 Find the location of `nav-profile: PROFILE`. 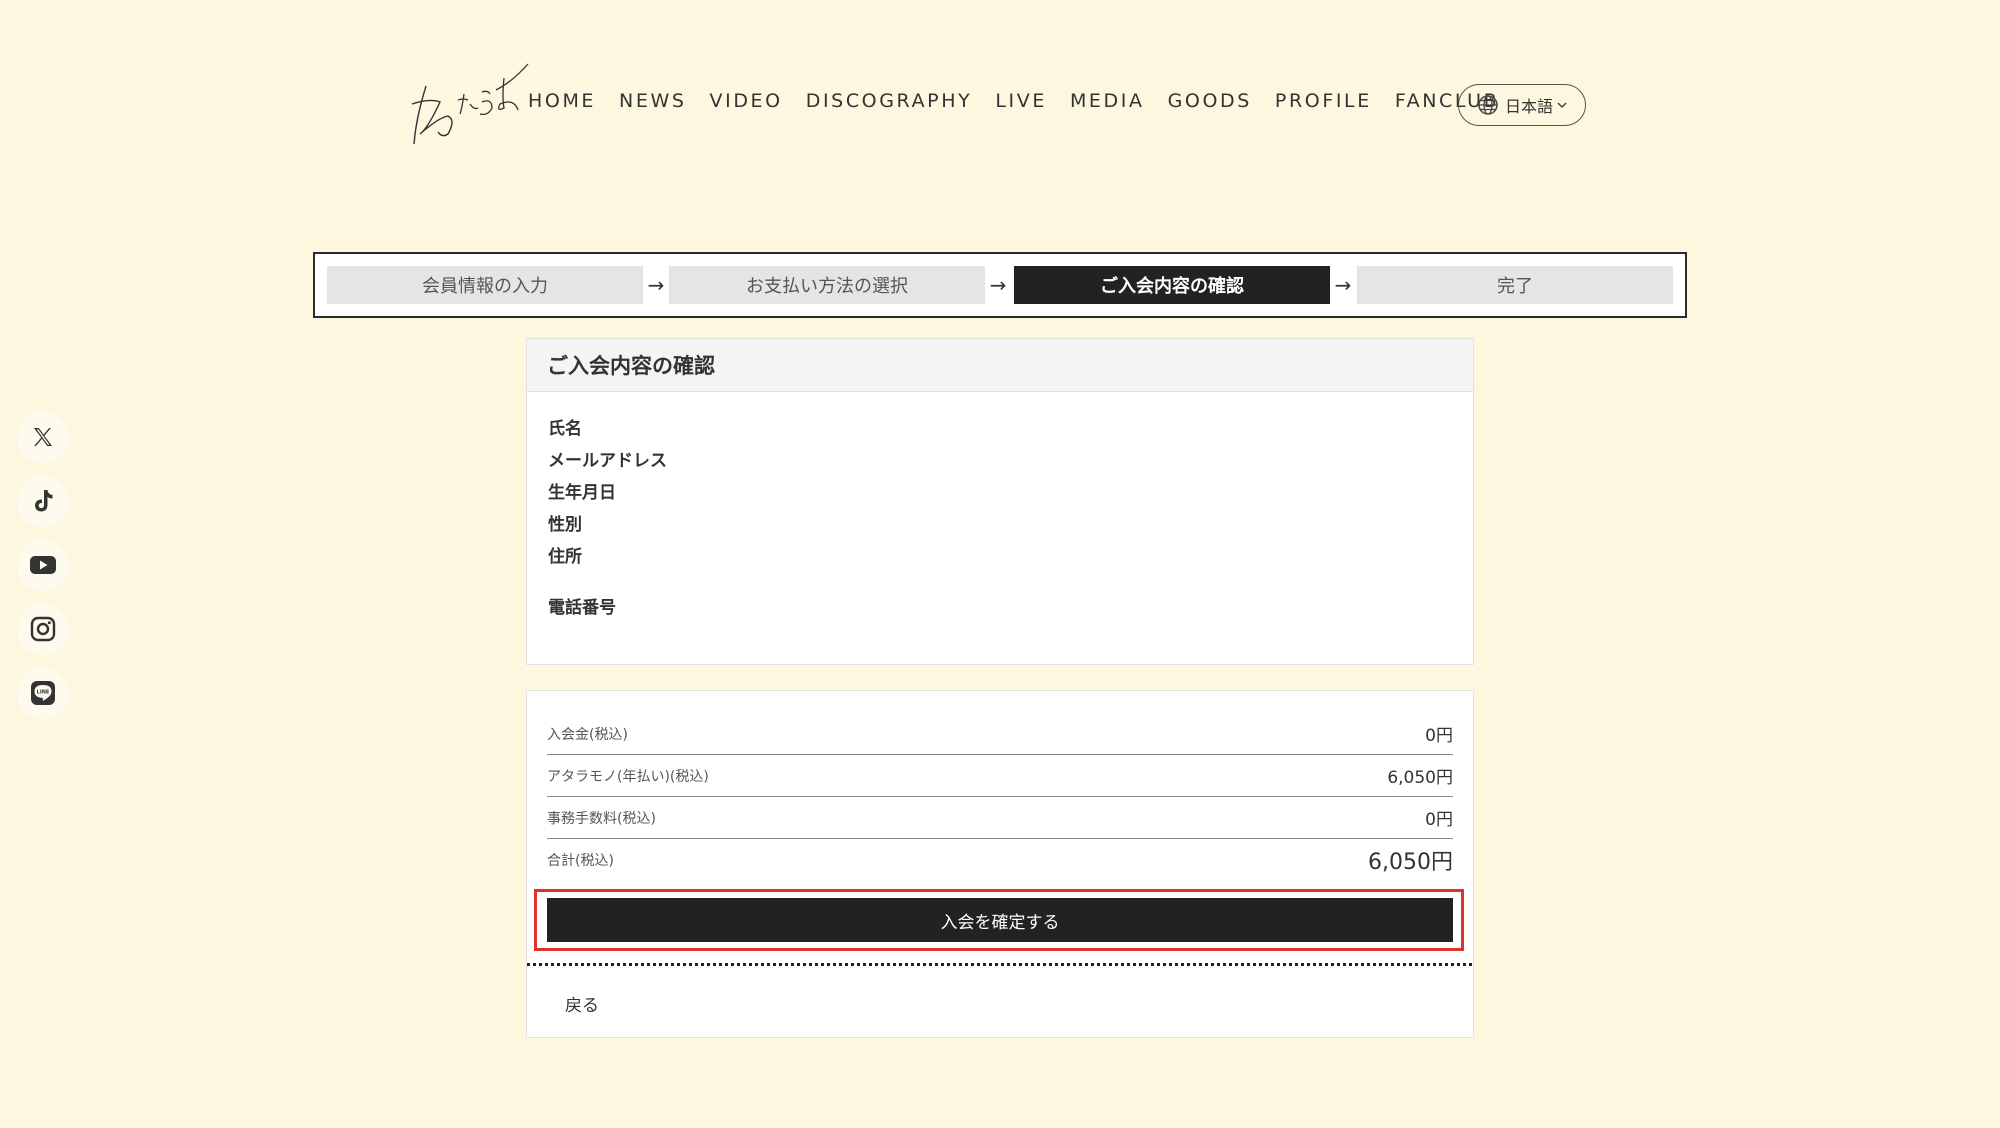

nav-profile: PROFILE is located at coordinates (1323, 101).